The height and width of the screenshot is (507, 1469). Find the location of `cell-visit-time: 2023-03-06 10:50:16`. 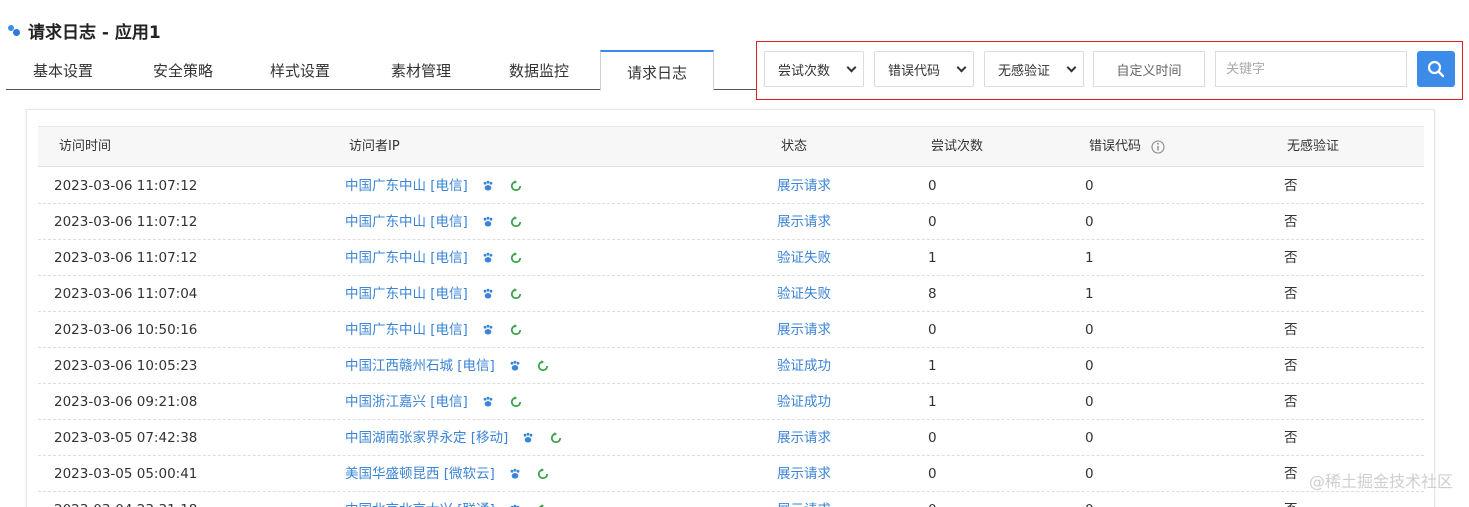

cell-visit-time: 2023-03-06 10:50:16 is located at coordinates (126, 330).